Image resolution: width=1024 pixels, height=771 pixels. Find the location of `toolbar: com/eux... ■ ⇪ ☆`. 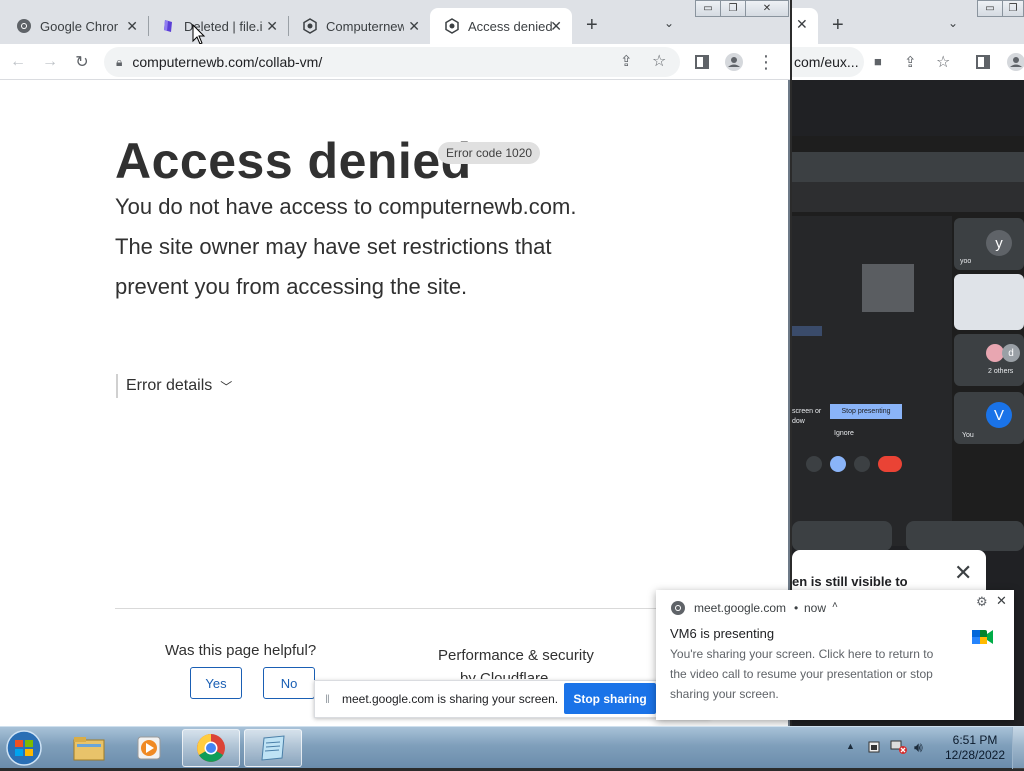

toolbar: com/eux... ■ ⇪ ☆ is located at coordinates (908, 62).